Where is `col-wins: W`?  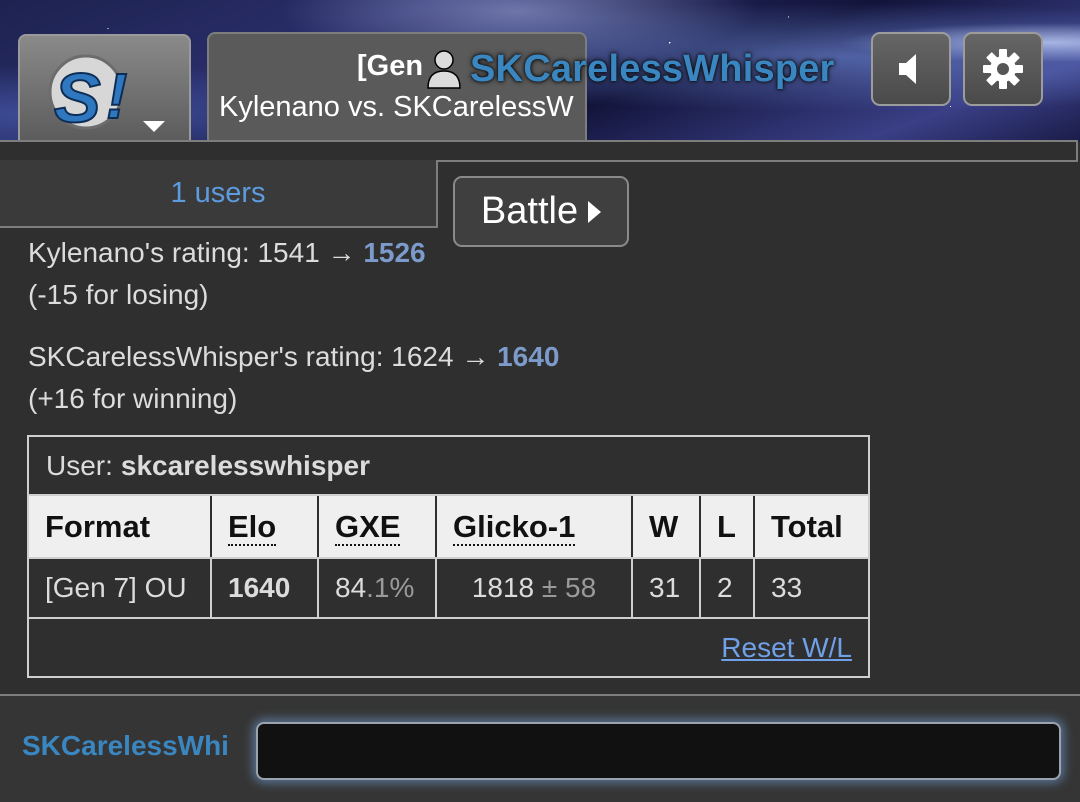
col-wins: W is located at coordinates (666, 527).